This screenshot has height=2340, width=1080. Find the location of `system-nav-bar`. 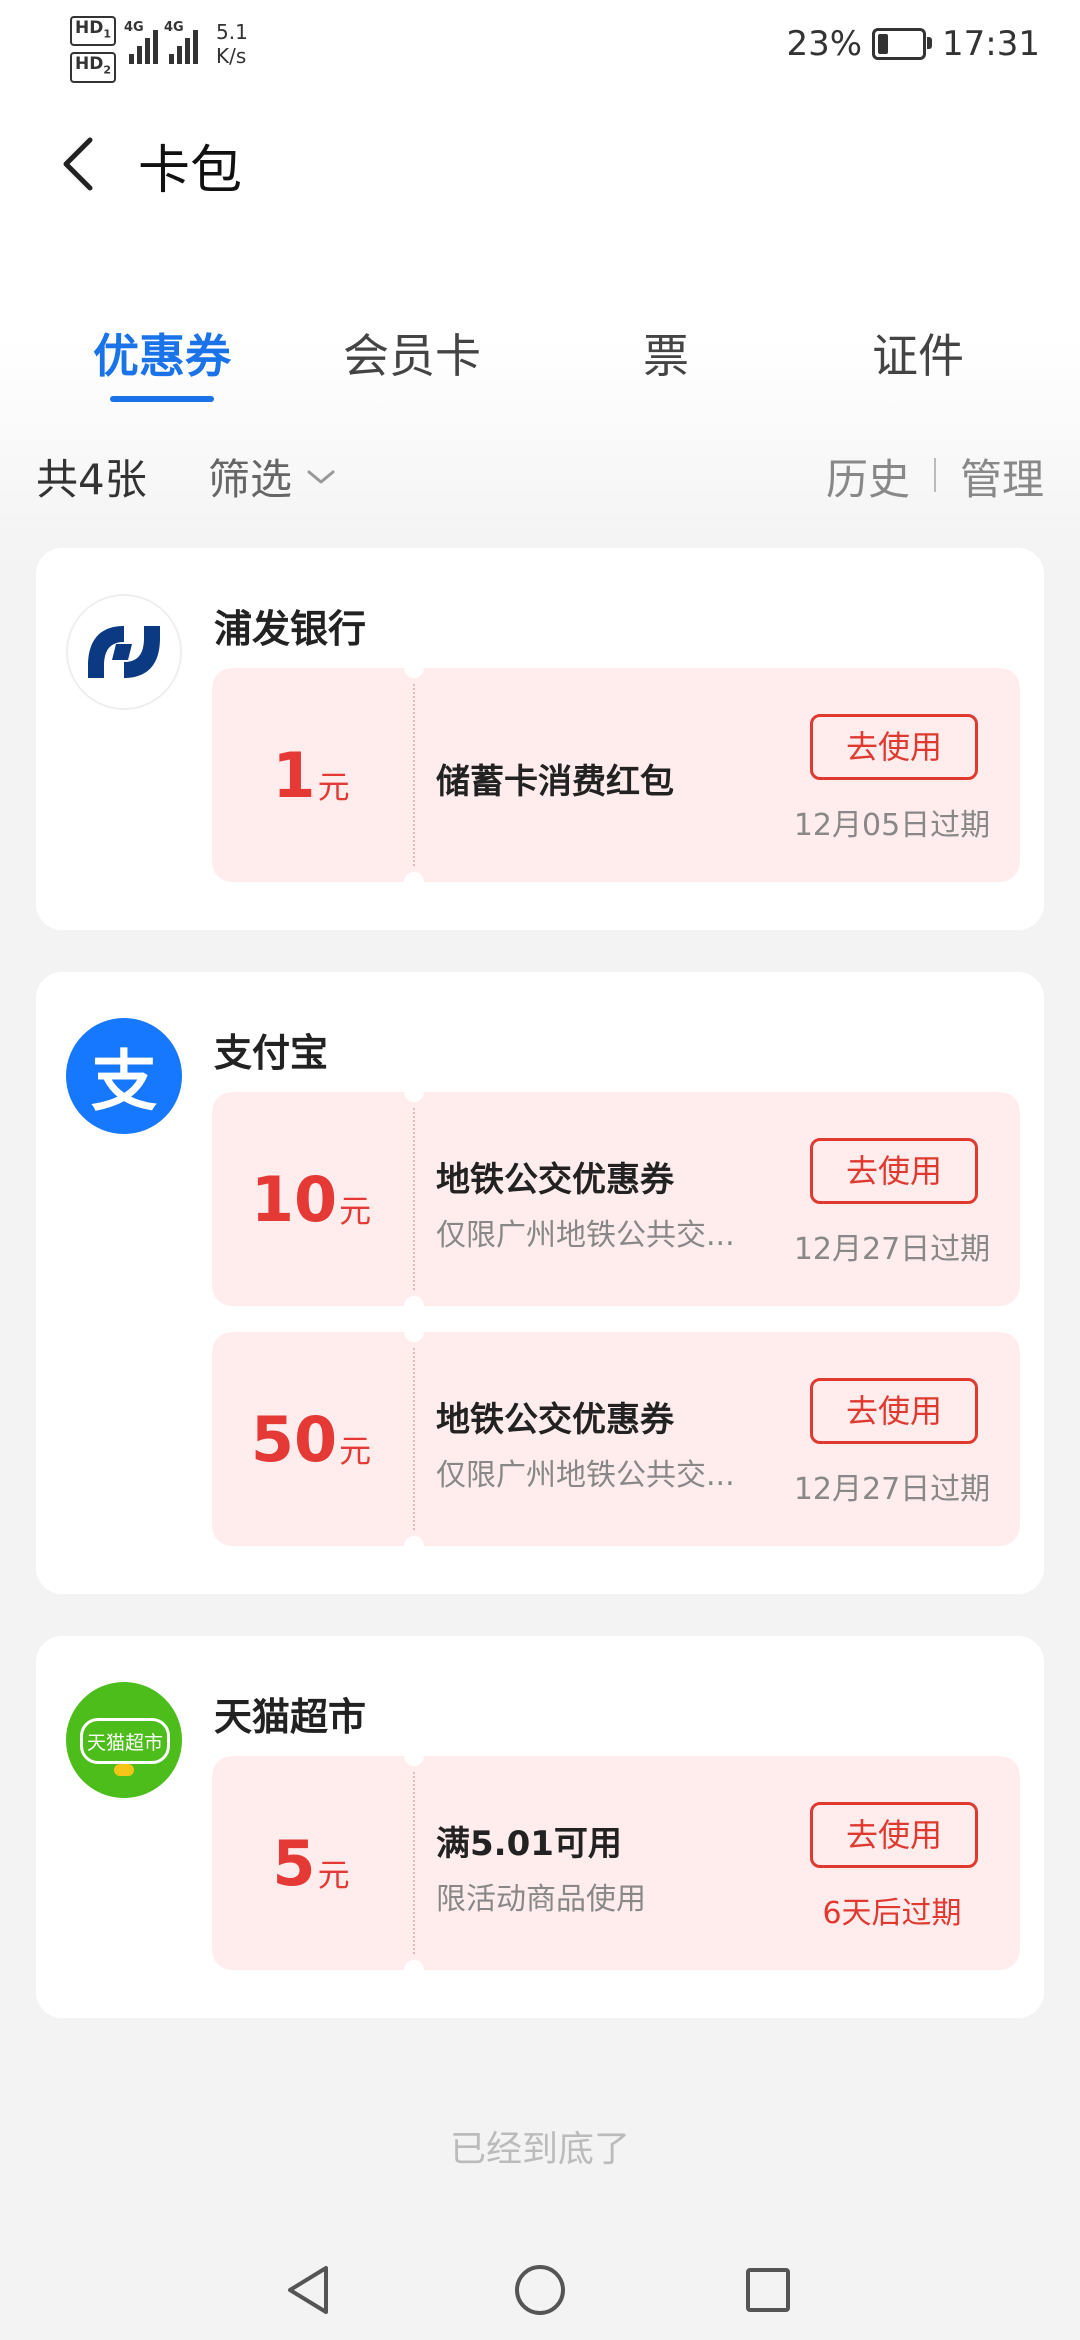

system-nav-bar is located at coordinates (540, 2290).